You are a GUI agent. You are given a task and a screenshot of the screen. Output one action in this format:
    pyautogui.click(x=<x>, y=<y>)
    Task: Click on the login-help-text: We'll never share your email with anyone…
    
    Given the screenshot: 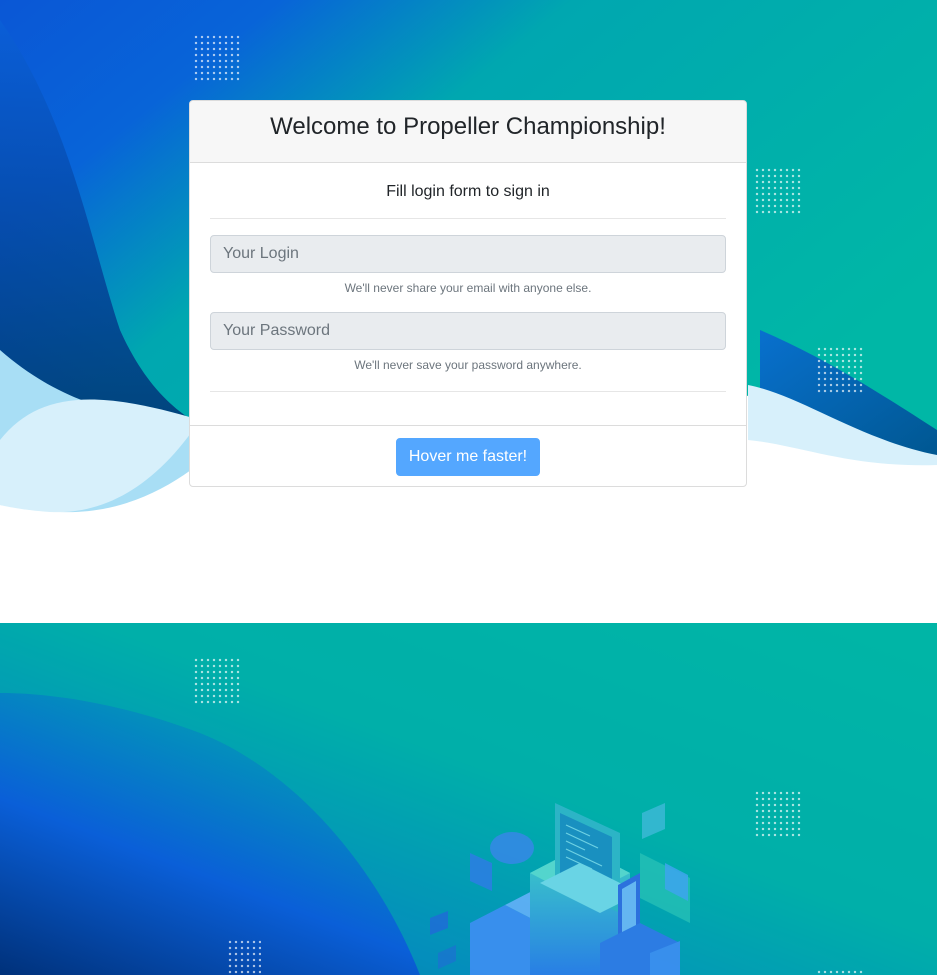 What is the action you would take?
    pyautogui.click(x=468, y=288)
    